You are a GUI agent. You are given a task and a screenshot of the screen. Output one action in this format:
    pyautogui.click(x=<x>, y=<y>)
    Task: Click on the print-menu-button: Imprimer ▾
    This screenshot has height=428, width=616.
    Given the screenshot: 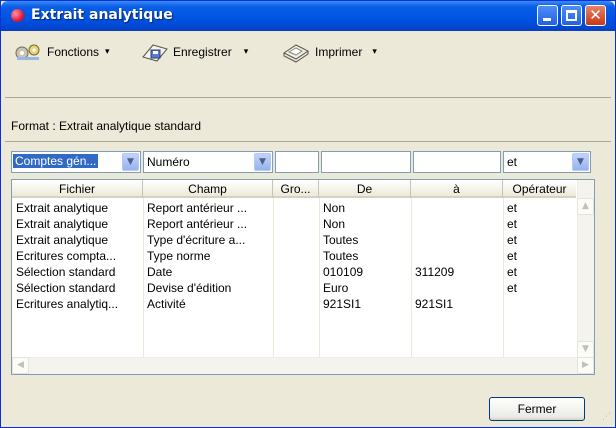 What is the action you would take?
    pyautogui.click(x=329, y=52)
    